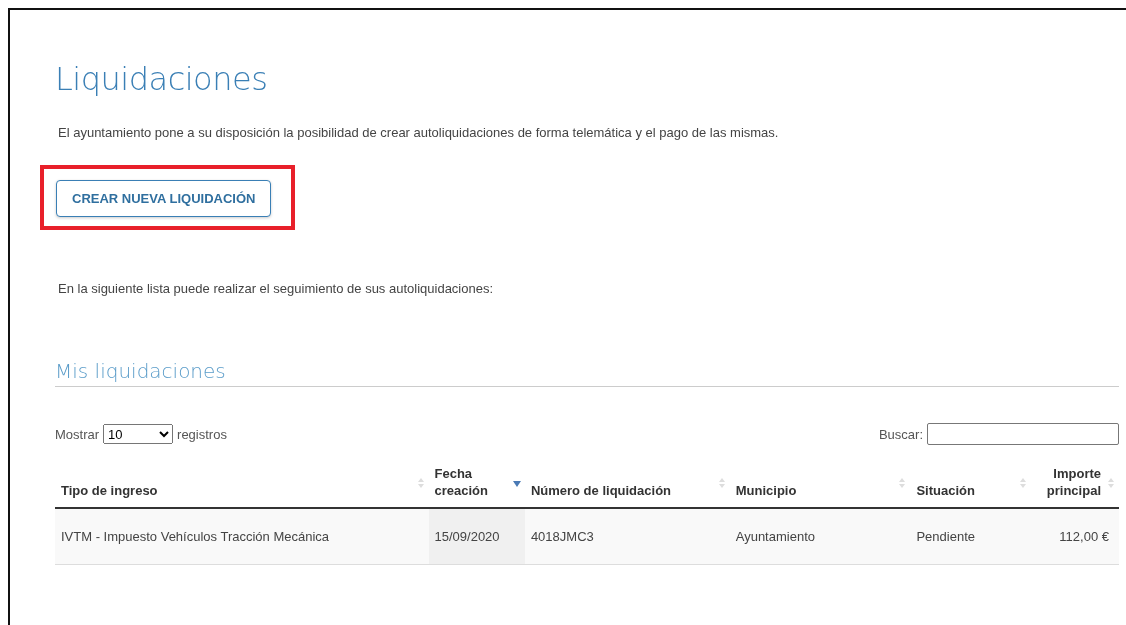 This screenshot has width=1126, height=625. Describe the element at coordinates (276, 288) in the screenshot. I see `list-intro-text: En la siguiente lista puede realizar el seguimiento de sus autoliquidaciones:` at that location.